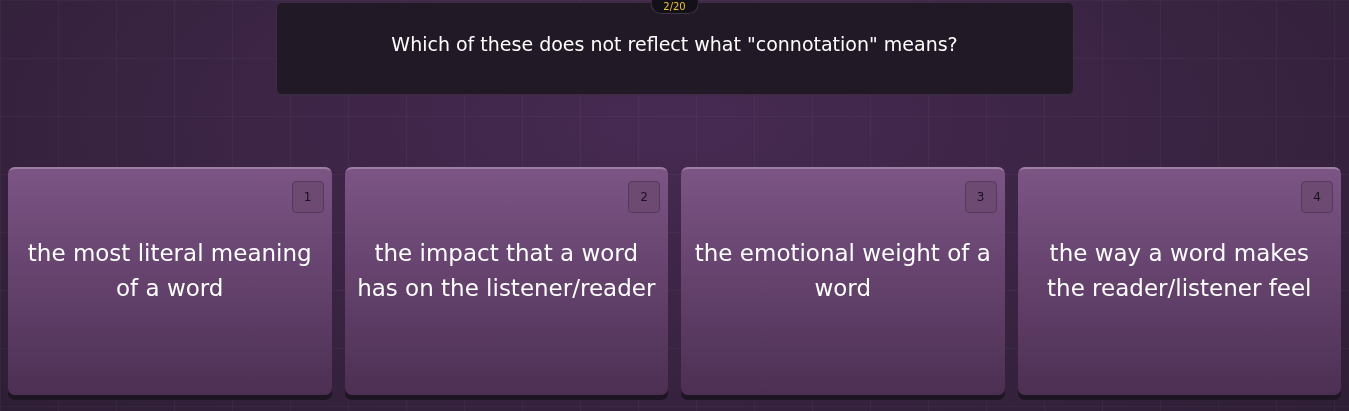 The image size is (1349, 411). What do you see at coordinates (842, 270) in the screenshot?
I see `option-text: the emotional weight of a word` at bounding box center [842, 270].